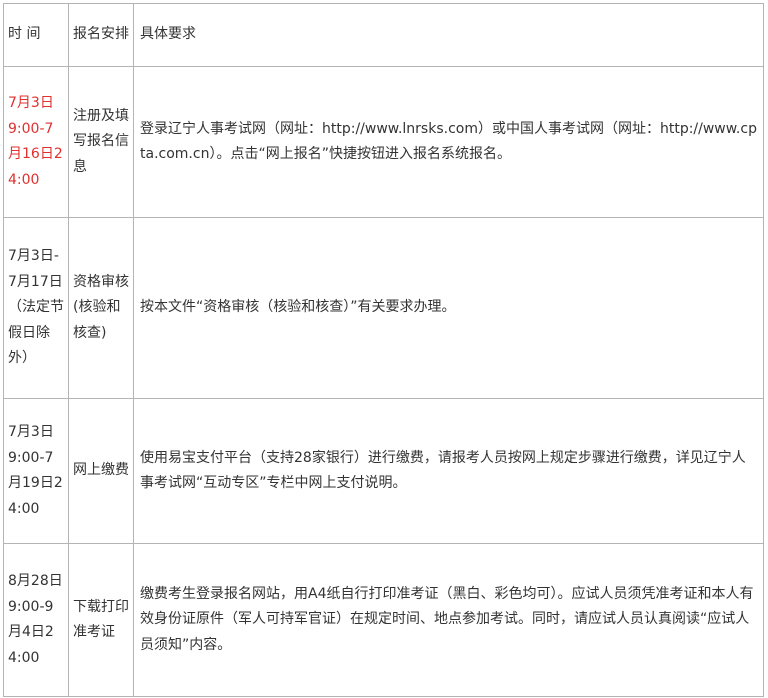 The width and height of the screenshot is (768, 698). Describe the element at coordinates (101, 35) in the screenshot. I see `header-arrangement: 报名安排` at that location.